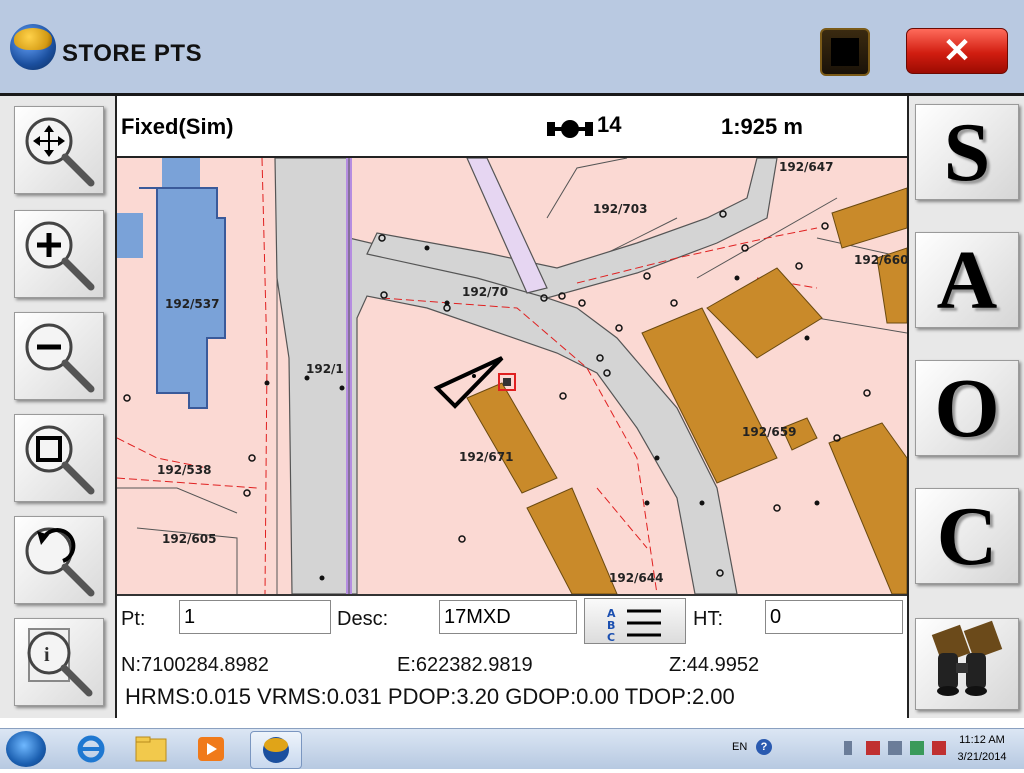 The height and width of the screenshot is (773, 1024). Describe the element at coordinates (508, 617) in the screenshot. I see `desc-input` at that location.